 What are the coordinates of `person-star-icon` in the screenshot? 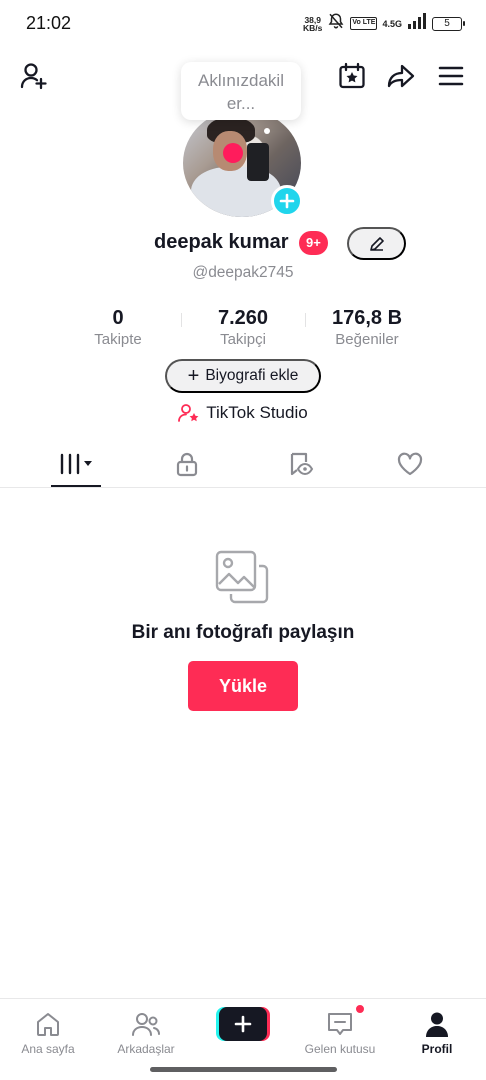 It's located at (188, 413).